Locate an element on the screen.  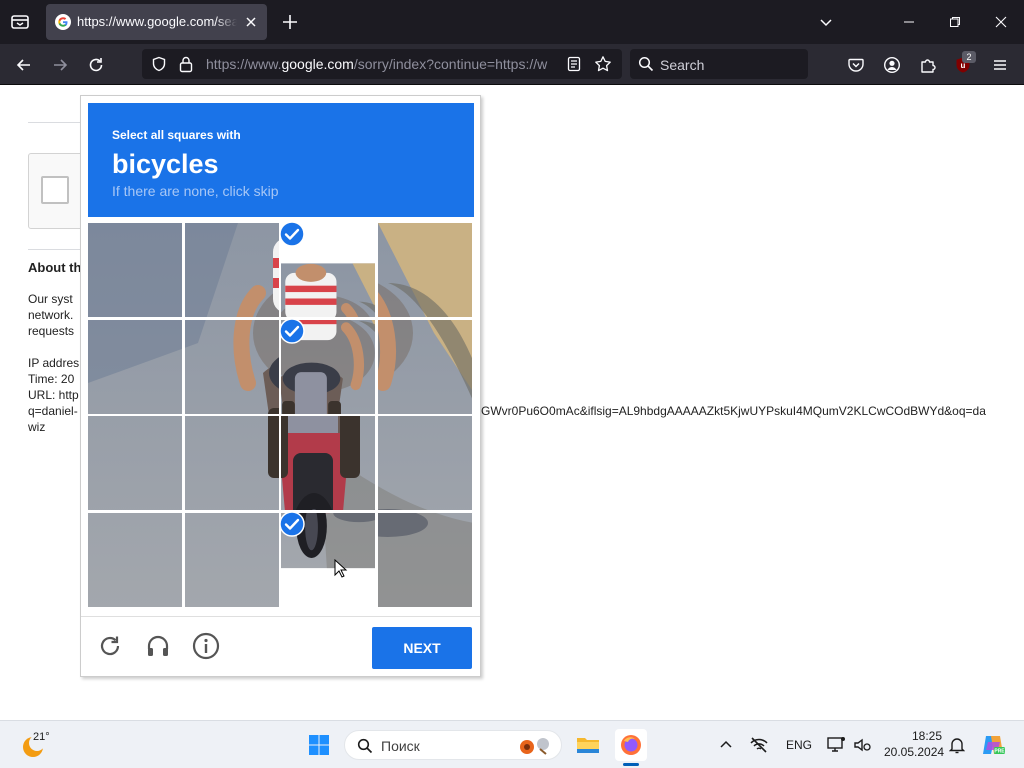
forward-icon is located at coordinates (60, 65).